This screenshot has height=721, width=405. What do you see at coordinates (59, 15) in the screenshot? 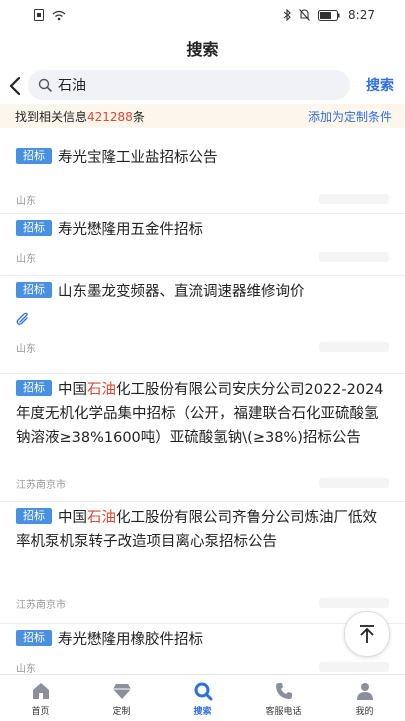
I see `wifi-icon` at bounding box center [59, 15].